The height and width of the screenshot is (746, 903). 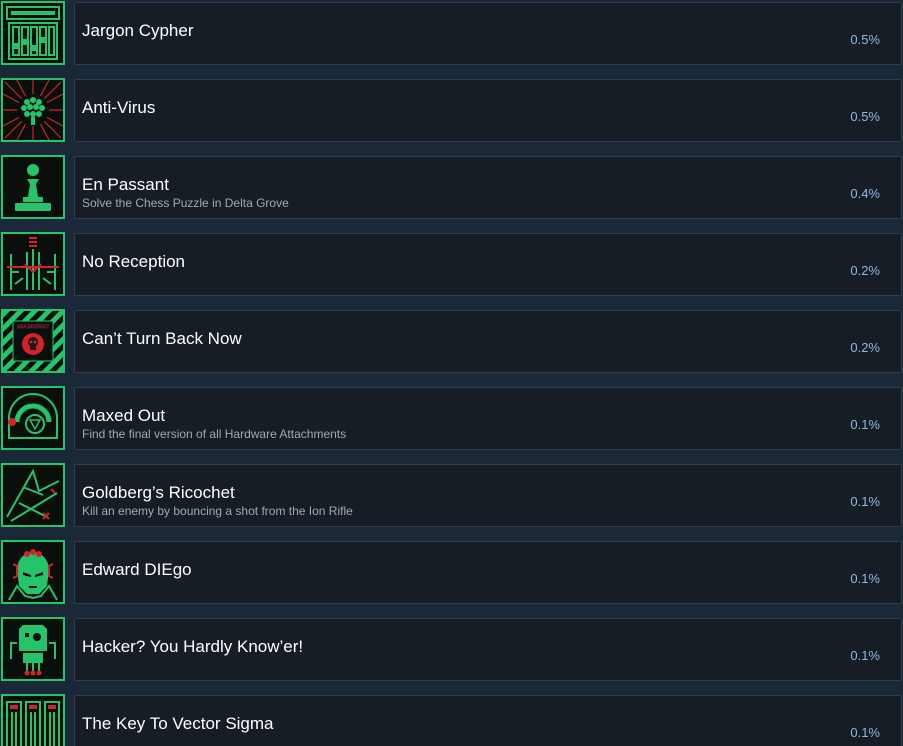 I want to click on achievement-title: No Reception, so click(x=134, y=261).